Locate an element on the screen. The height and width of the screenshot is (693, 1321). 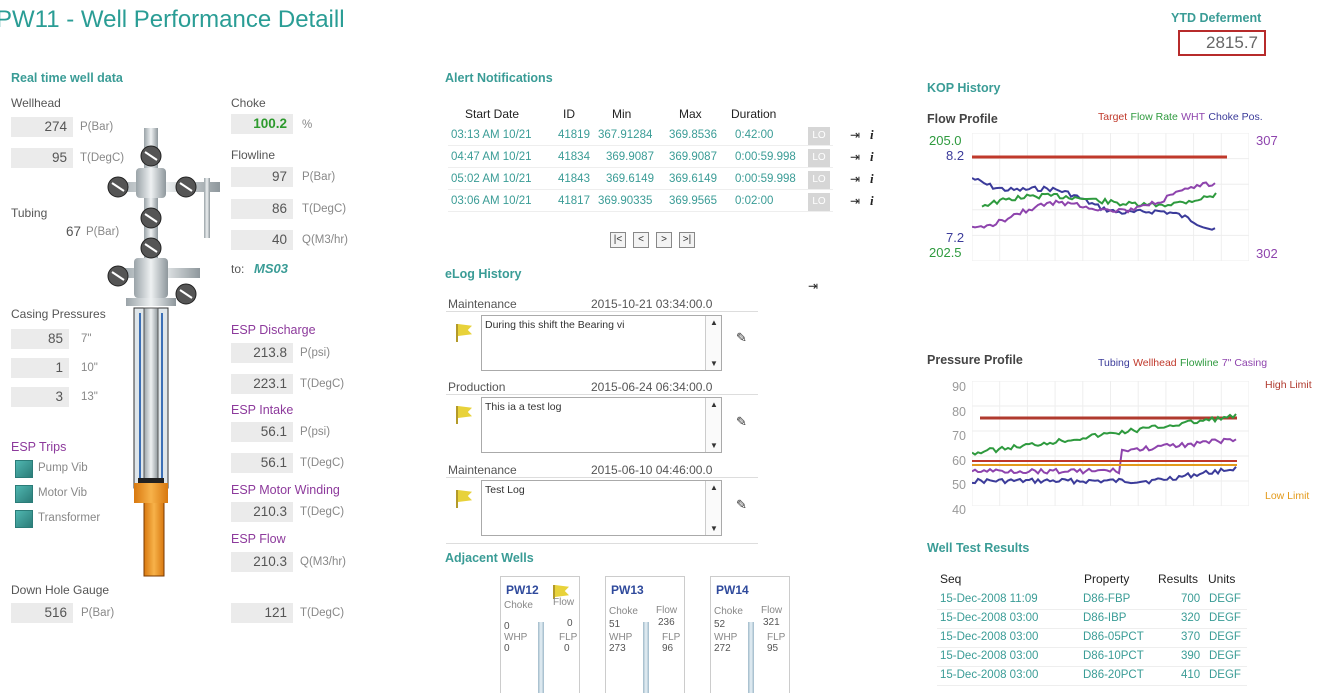
choke-label: Choke is located at coordinates (728, 611).